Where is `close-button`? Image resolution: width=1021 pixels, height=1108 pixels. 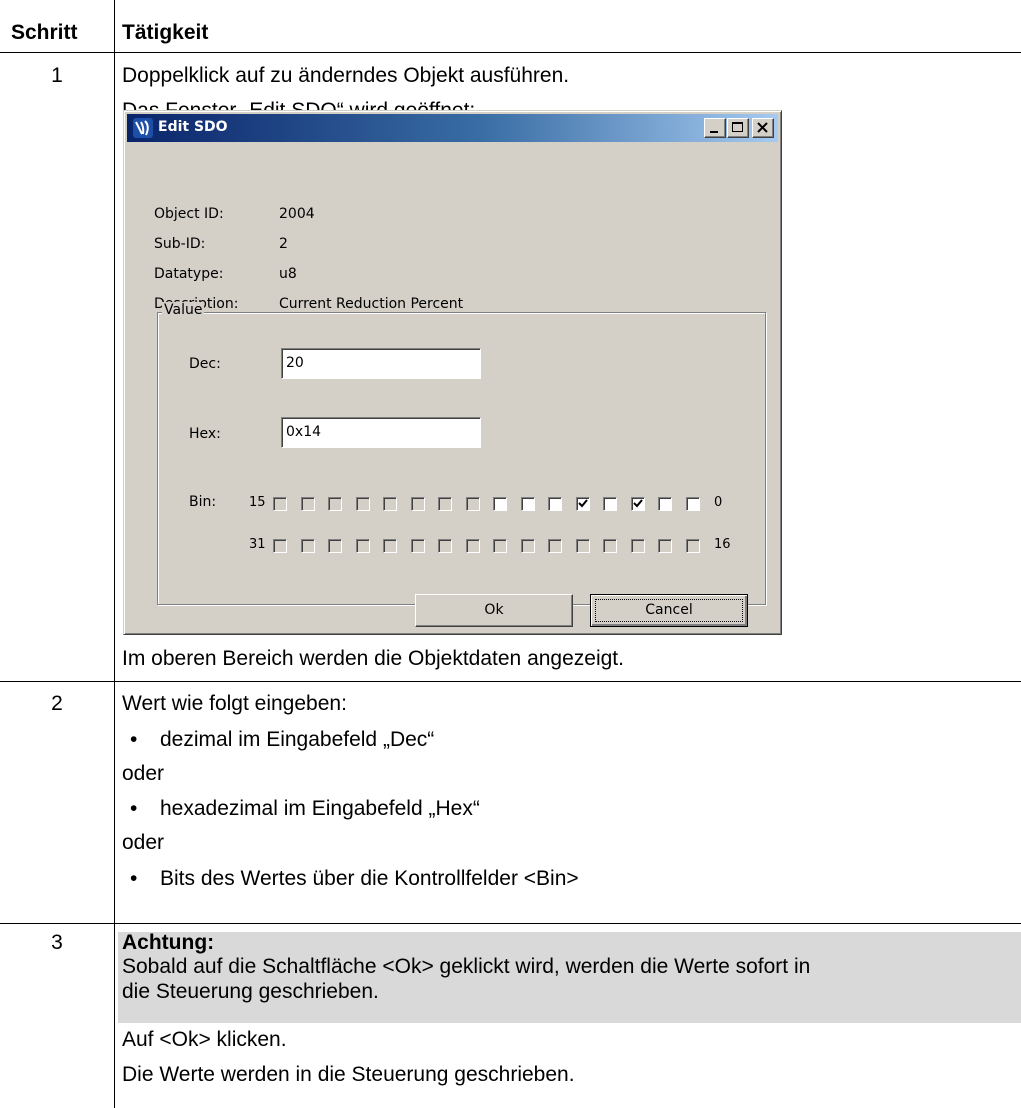
close-button is located at coordinates (763, 128).